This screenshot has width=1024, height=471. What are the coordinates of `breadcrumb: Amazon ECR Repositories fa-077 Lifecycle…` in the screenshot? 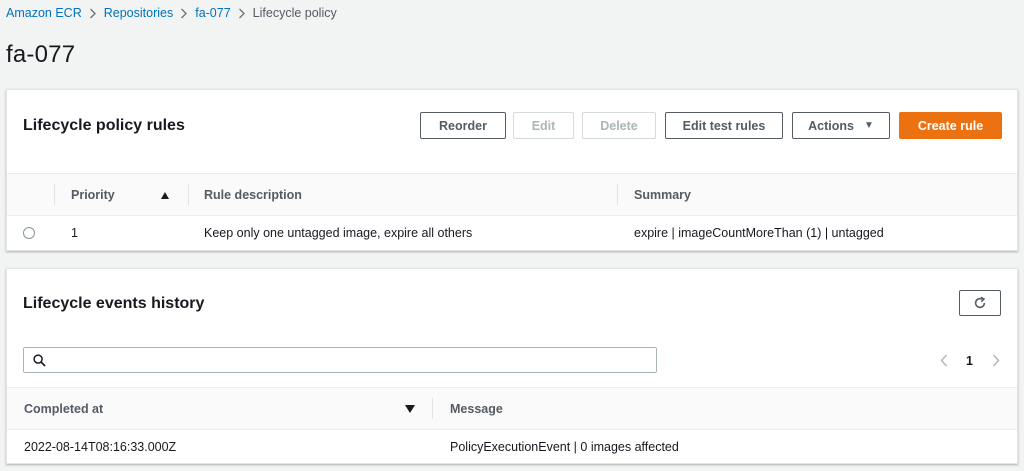 It's located at (171, 13).